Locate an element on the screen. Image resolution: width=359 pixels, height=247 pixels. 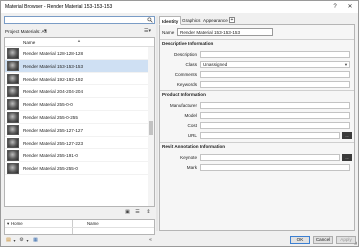
library-name-header: Name is located at coordinates (93, 223).